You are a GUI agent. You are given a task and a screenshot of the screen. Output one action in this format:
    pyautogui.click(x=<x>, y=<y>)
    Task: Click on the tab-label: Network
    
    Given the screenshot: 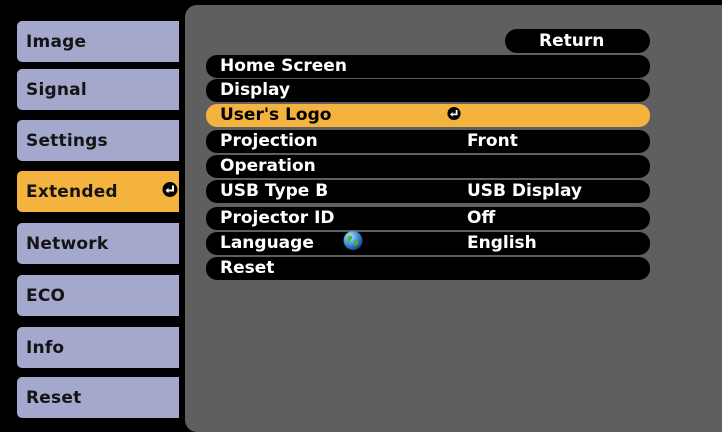 What is the action you would take?
    pyautogui.click(x=67, y=243)
    